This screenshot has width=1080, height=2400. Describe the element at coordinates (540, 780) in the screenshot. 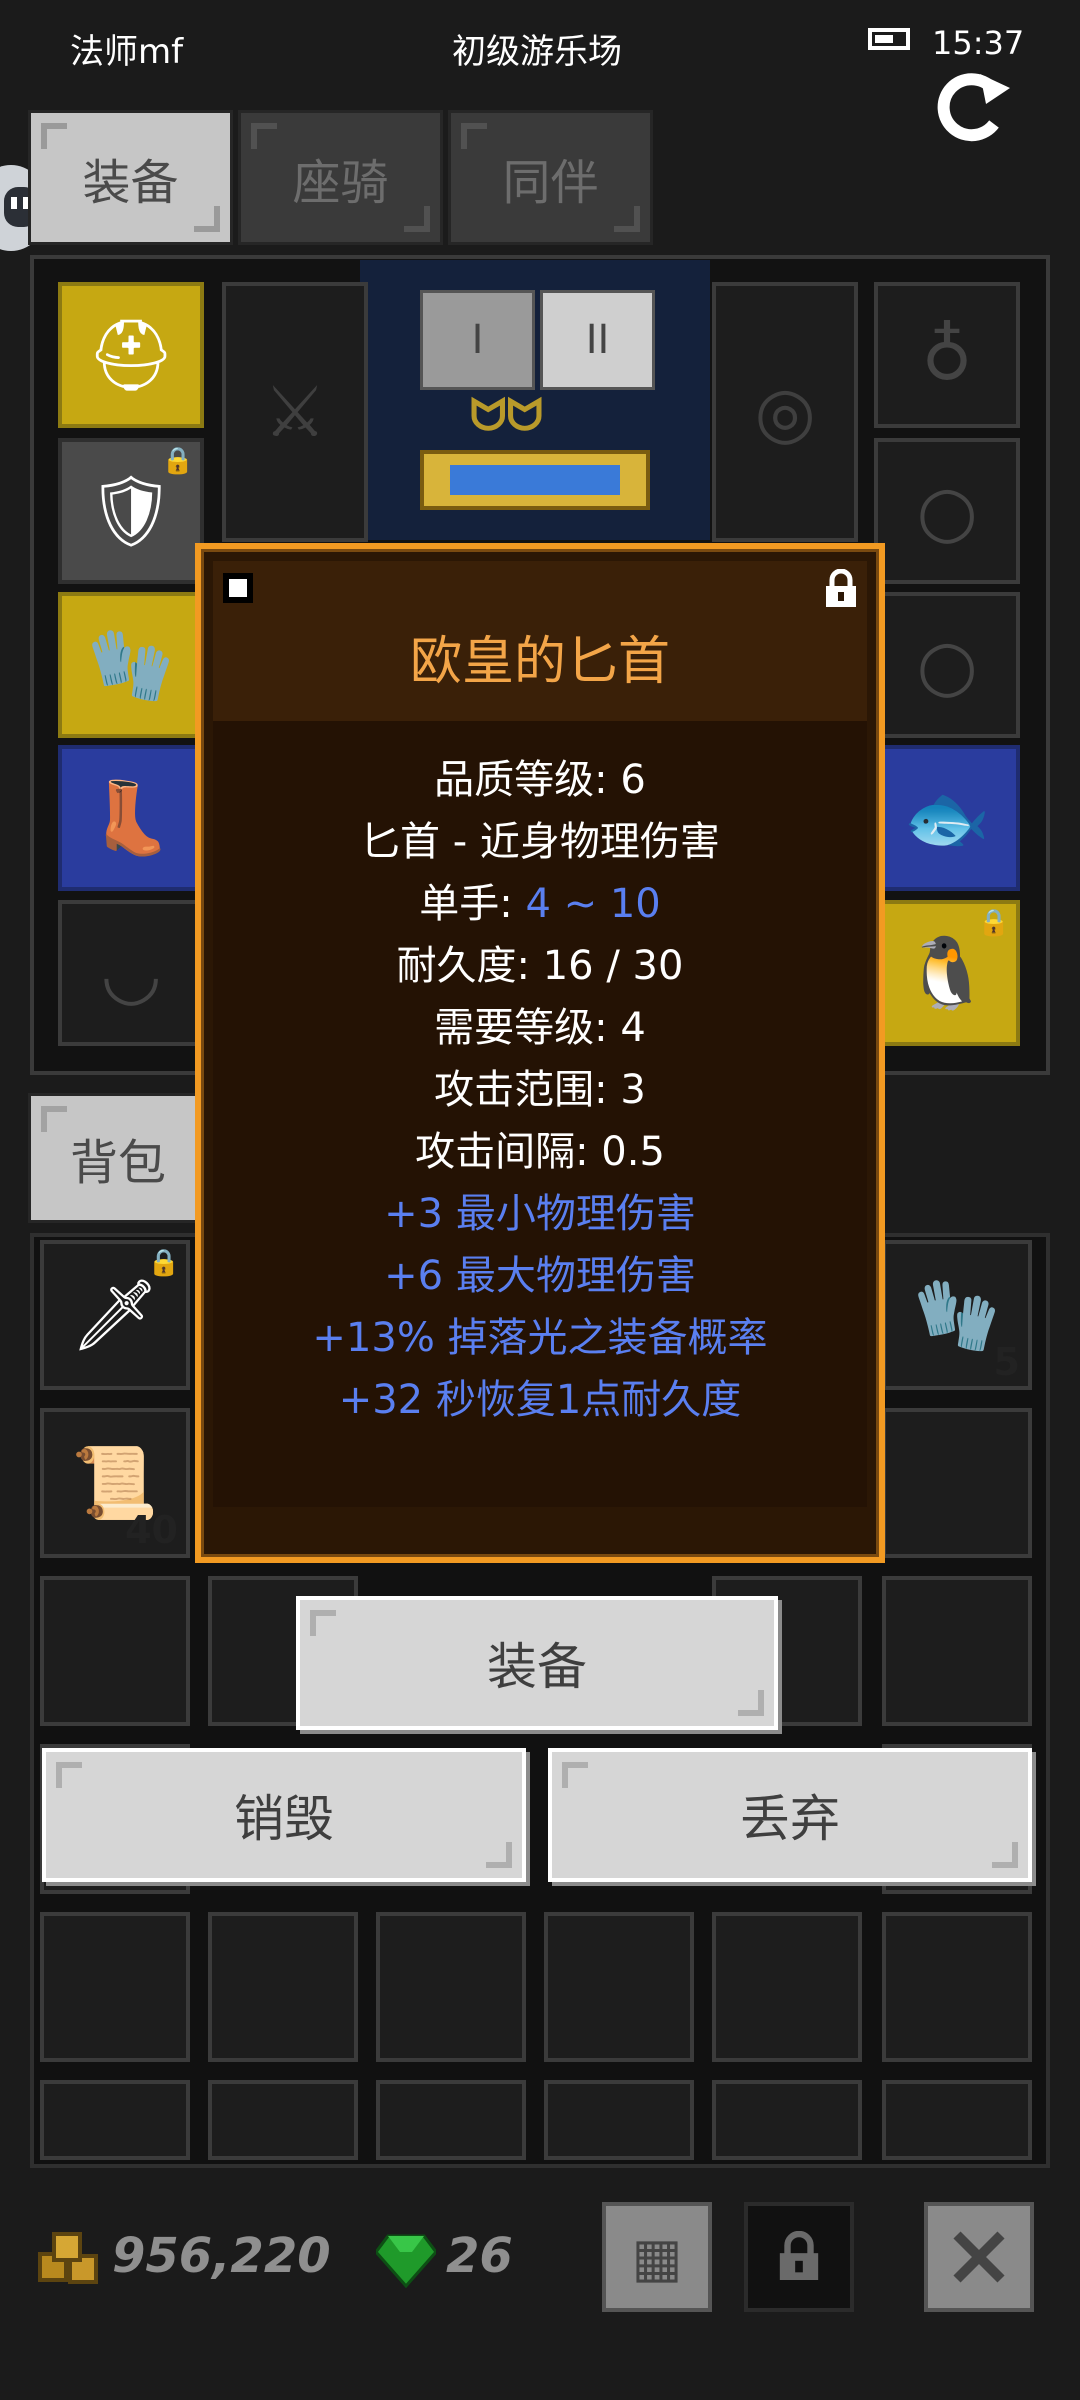

I see `item-quality: 品质等级: 6` at that location.